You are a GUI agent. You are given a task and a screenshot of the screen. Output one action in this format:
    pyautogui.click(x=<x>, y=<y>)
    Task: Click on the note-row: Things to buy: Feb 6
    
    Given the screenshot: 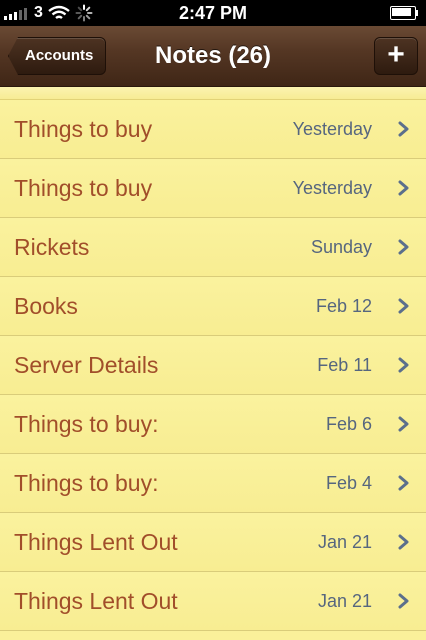 What is the action you would take?
    pyautogui.click(x=213, y=424)
    